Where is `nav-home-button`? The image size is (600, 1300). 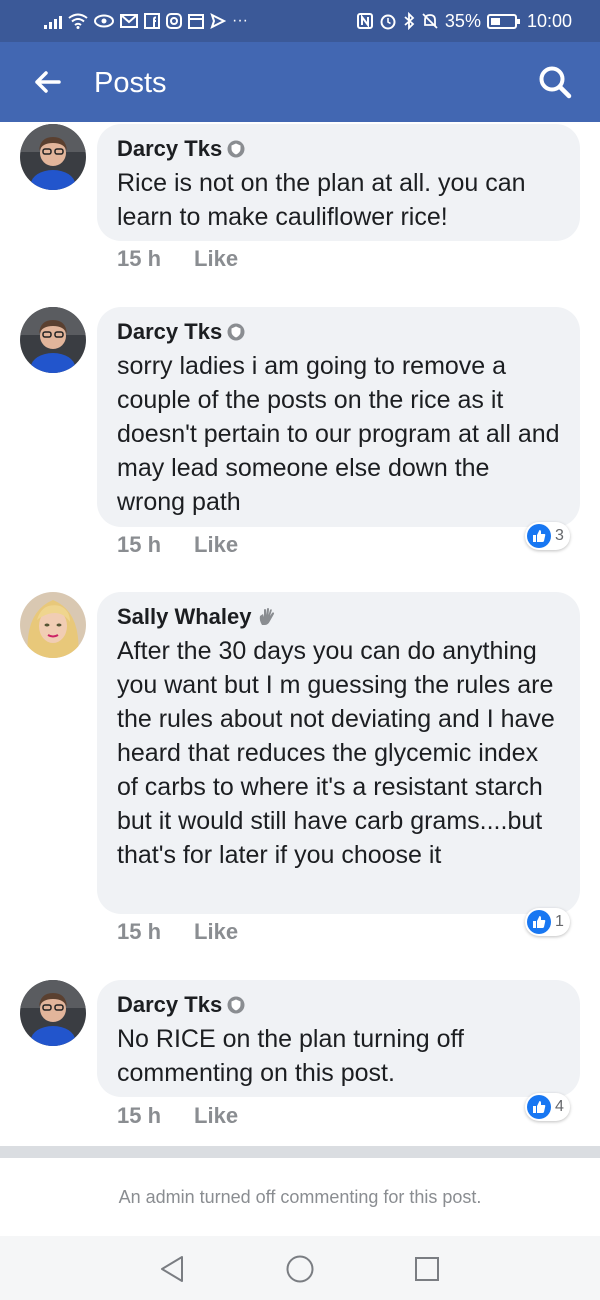
nav-home-button is located at coordinates (300, 1269).